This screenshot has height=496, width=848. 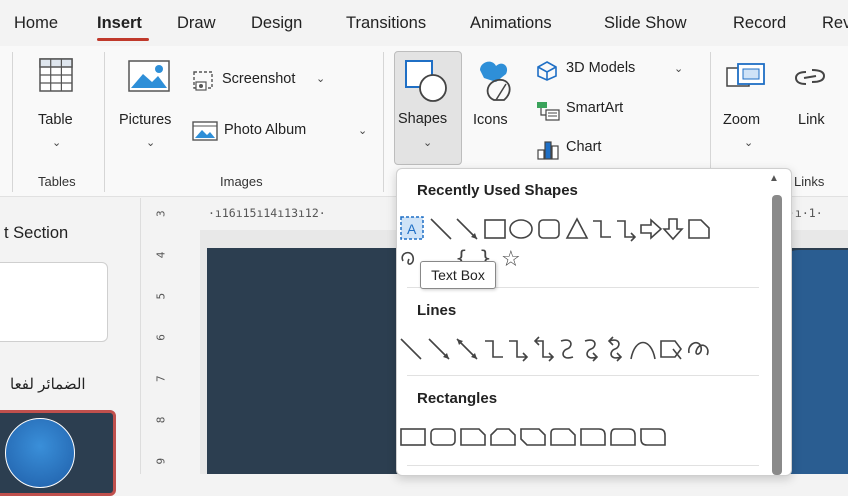 I want to click on lines-row, so click(x=554, y=349).